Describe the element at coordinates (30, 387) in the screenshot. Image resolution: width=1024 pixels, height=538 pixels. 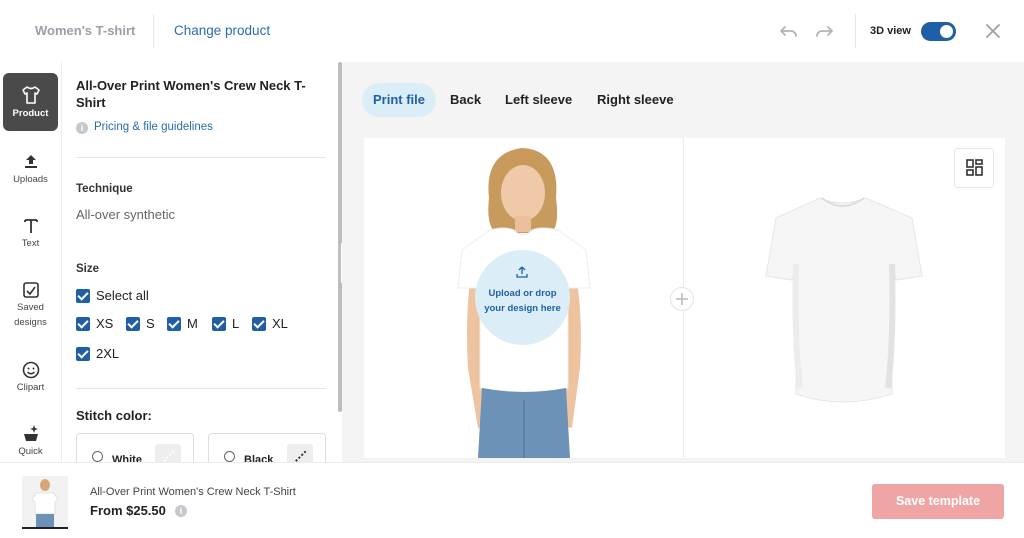
I see `rail-label: Clipart` at that location.